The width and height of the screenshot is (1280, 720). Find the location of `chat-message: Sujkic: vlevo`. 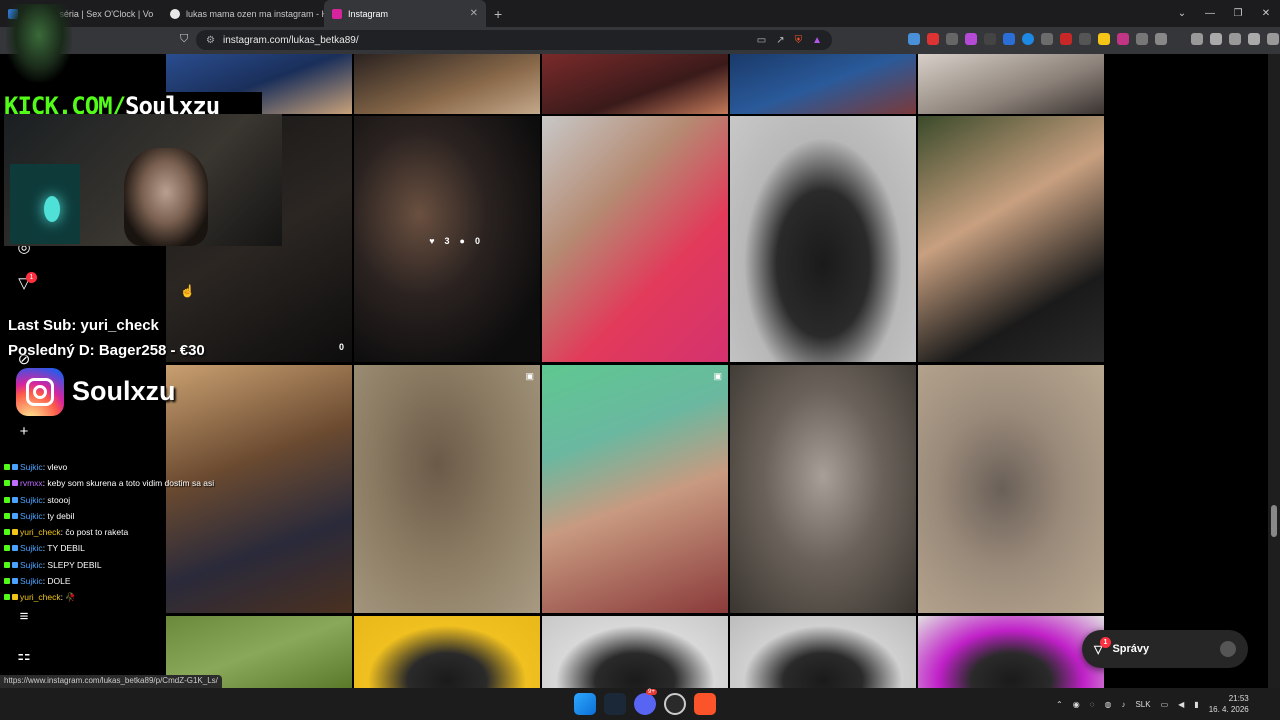

chat-message: Sujkic: vlevo is located at coordinates (154, 467).